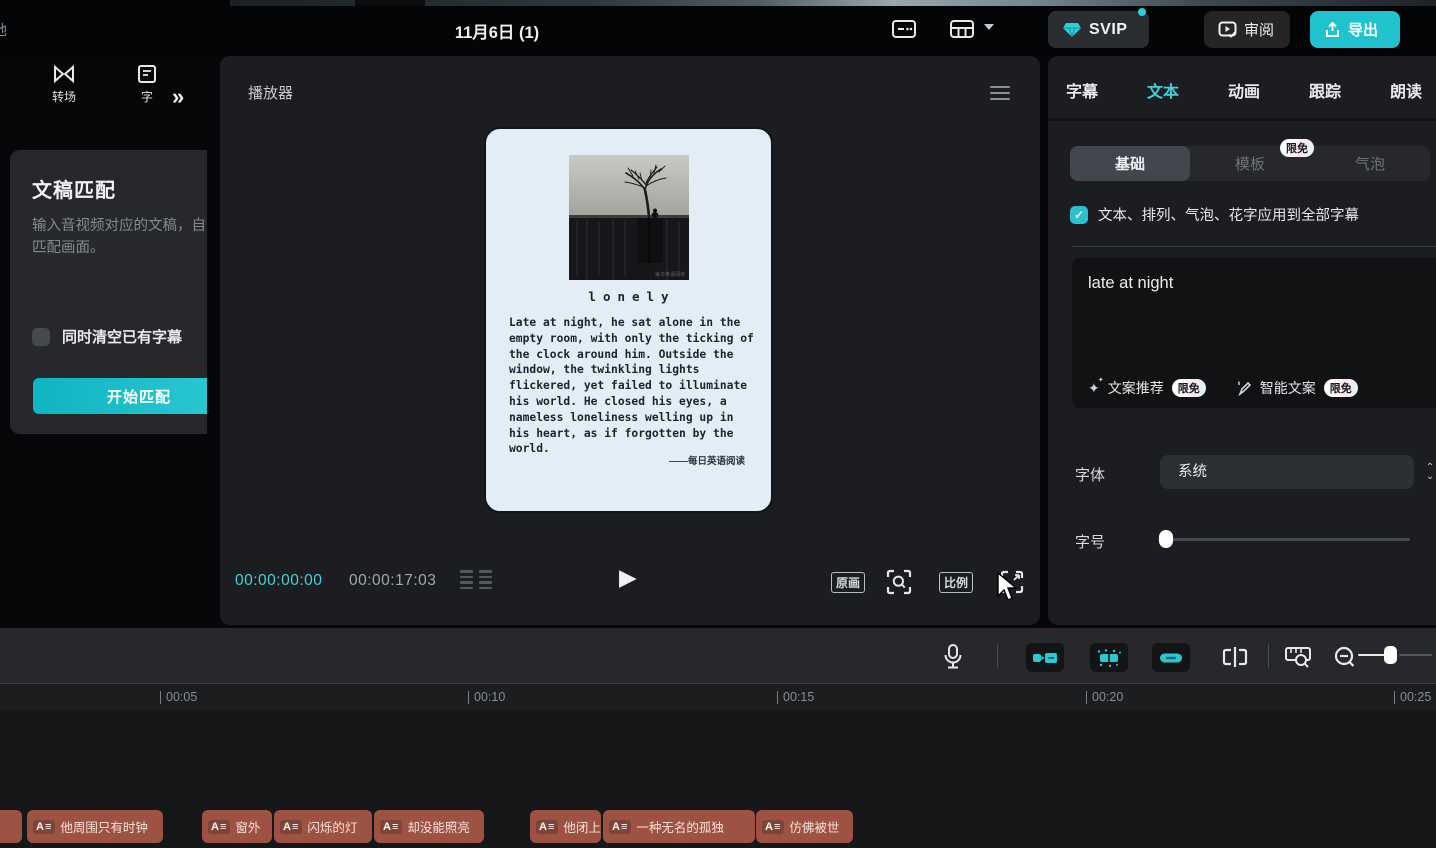 The width and height of the screenshot is (1436, 848). I want to click on mouse-cursor, so click(1007, 586).